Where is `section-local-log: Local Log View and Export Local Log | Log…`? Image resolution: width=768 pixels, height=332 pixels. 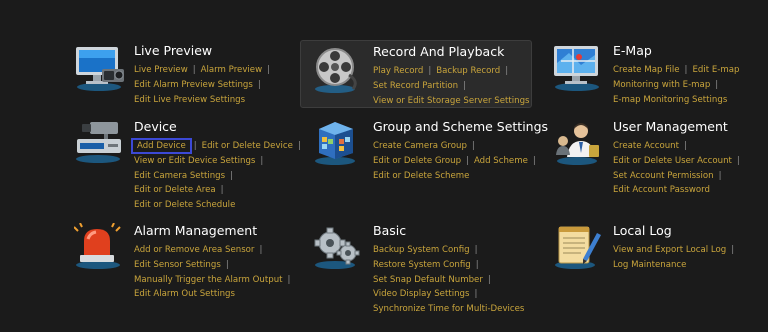
section-local-log: Local Log View and Export Local Log | Log… is located at coordinates (658, 253).